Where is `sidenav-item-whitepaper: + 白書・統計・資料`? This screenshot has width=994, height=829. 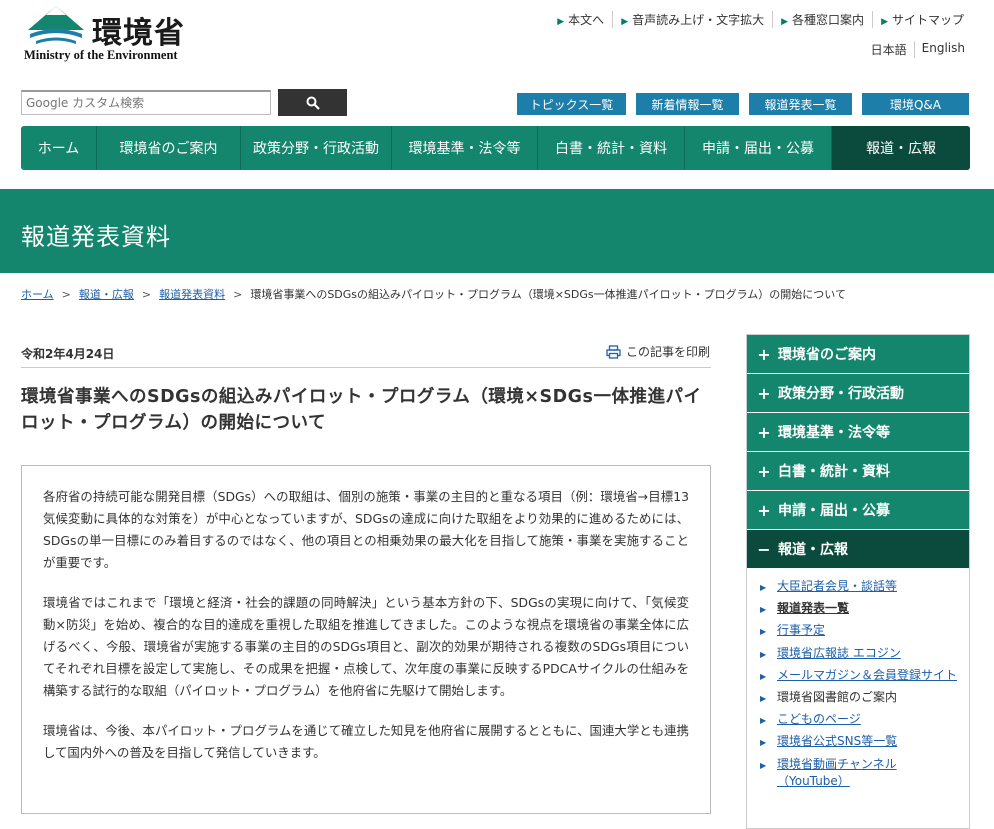 sidenav-item-whitepaper: + 白書・統計・資料 is located at coordinates (858, 471).